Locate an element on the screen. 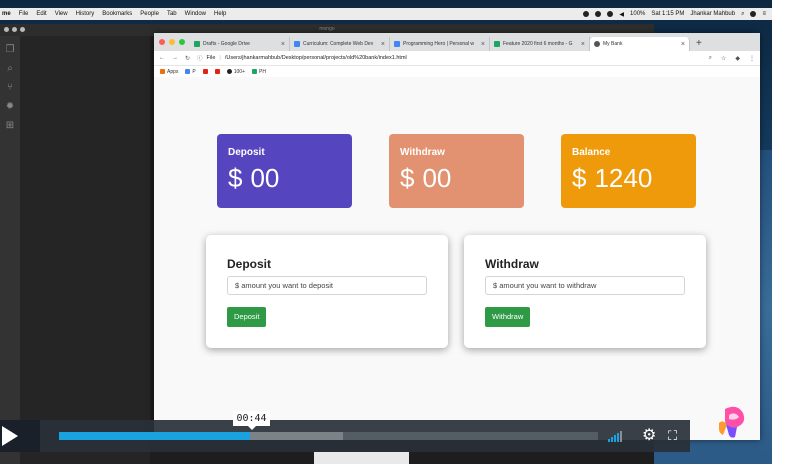 The width and height of the screenshot is (798, 473). zoom-icon: ⌕ is located at coordinates (710, 58).